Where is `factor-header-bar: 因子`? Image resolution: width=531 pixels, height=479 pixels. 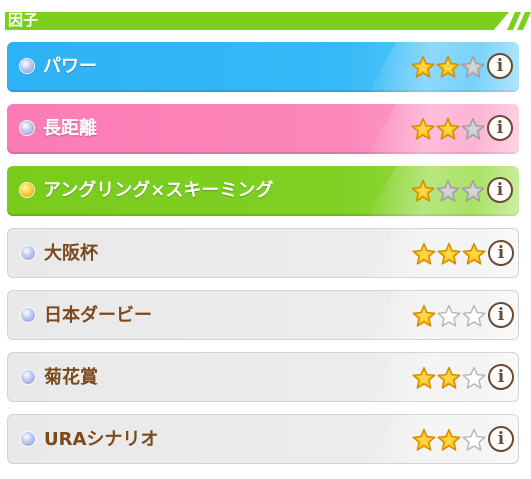 factor-header-bar: 因子 is located at coordinates (257, 21).